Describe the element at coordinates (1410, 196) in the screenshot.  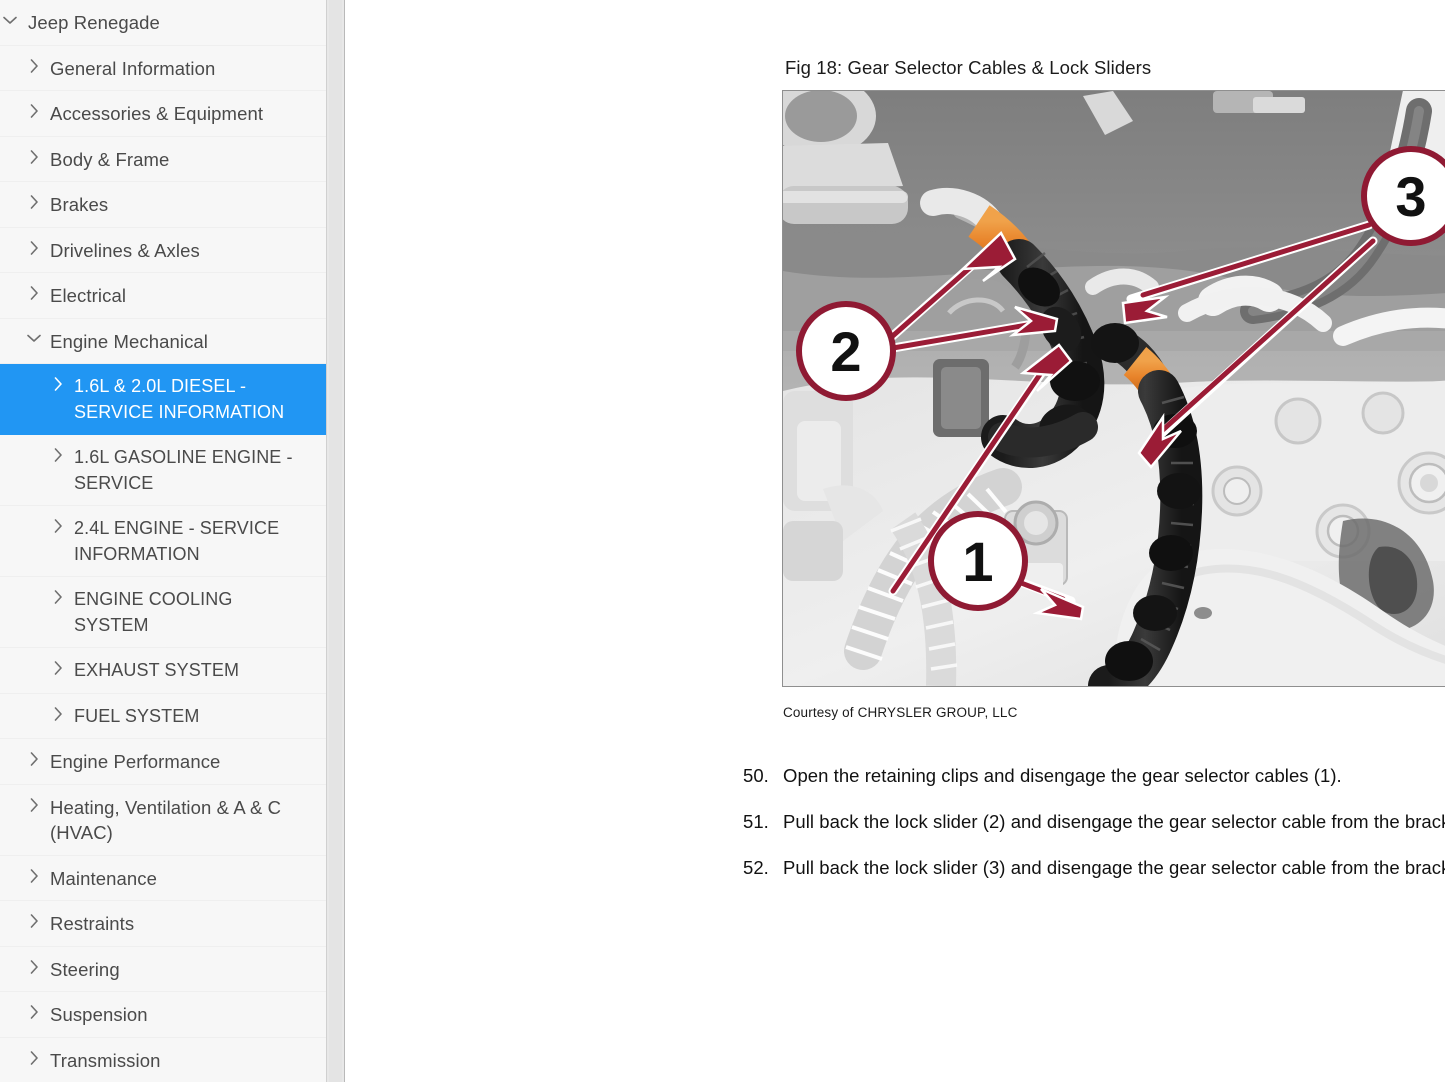
I see `svg-text: 3` at that location.